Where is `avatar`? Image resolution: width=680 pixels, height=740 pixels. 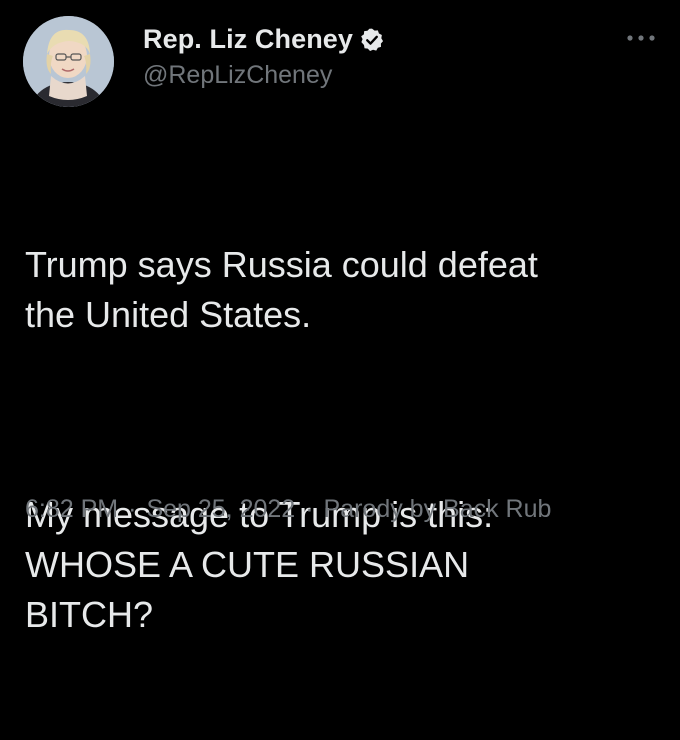 avatar is located at coordinates (68, 61).